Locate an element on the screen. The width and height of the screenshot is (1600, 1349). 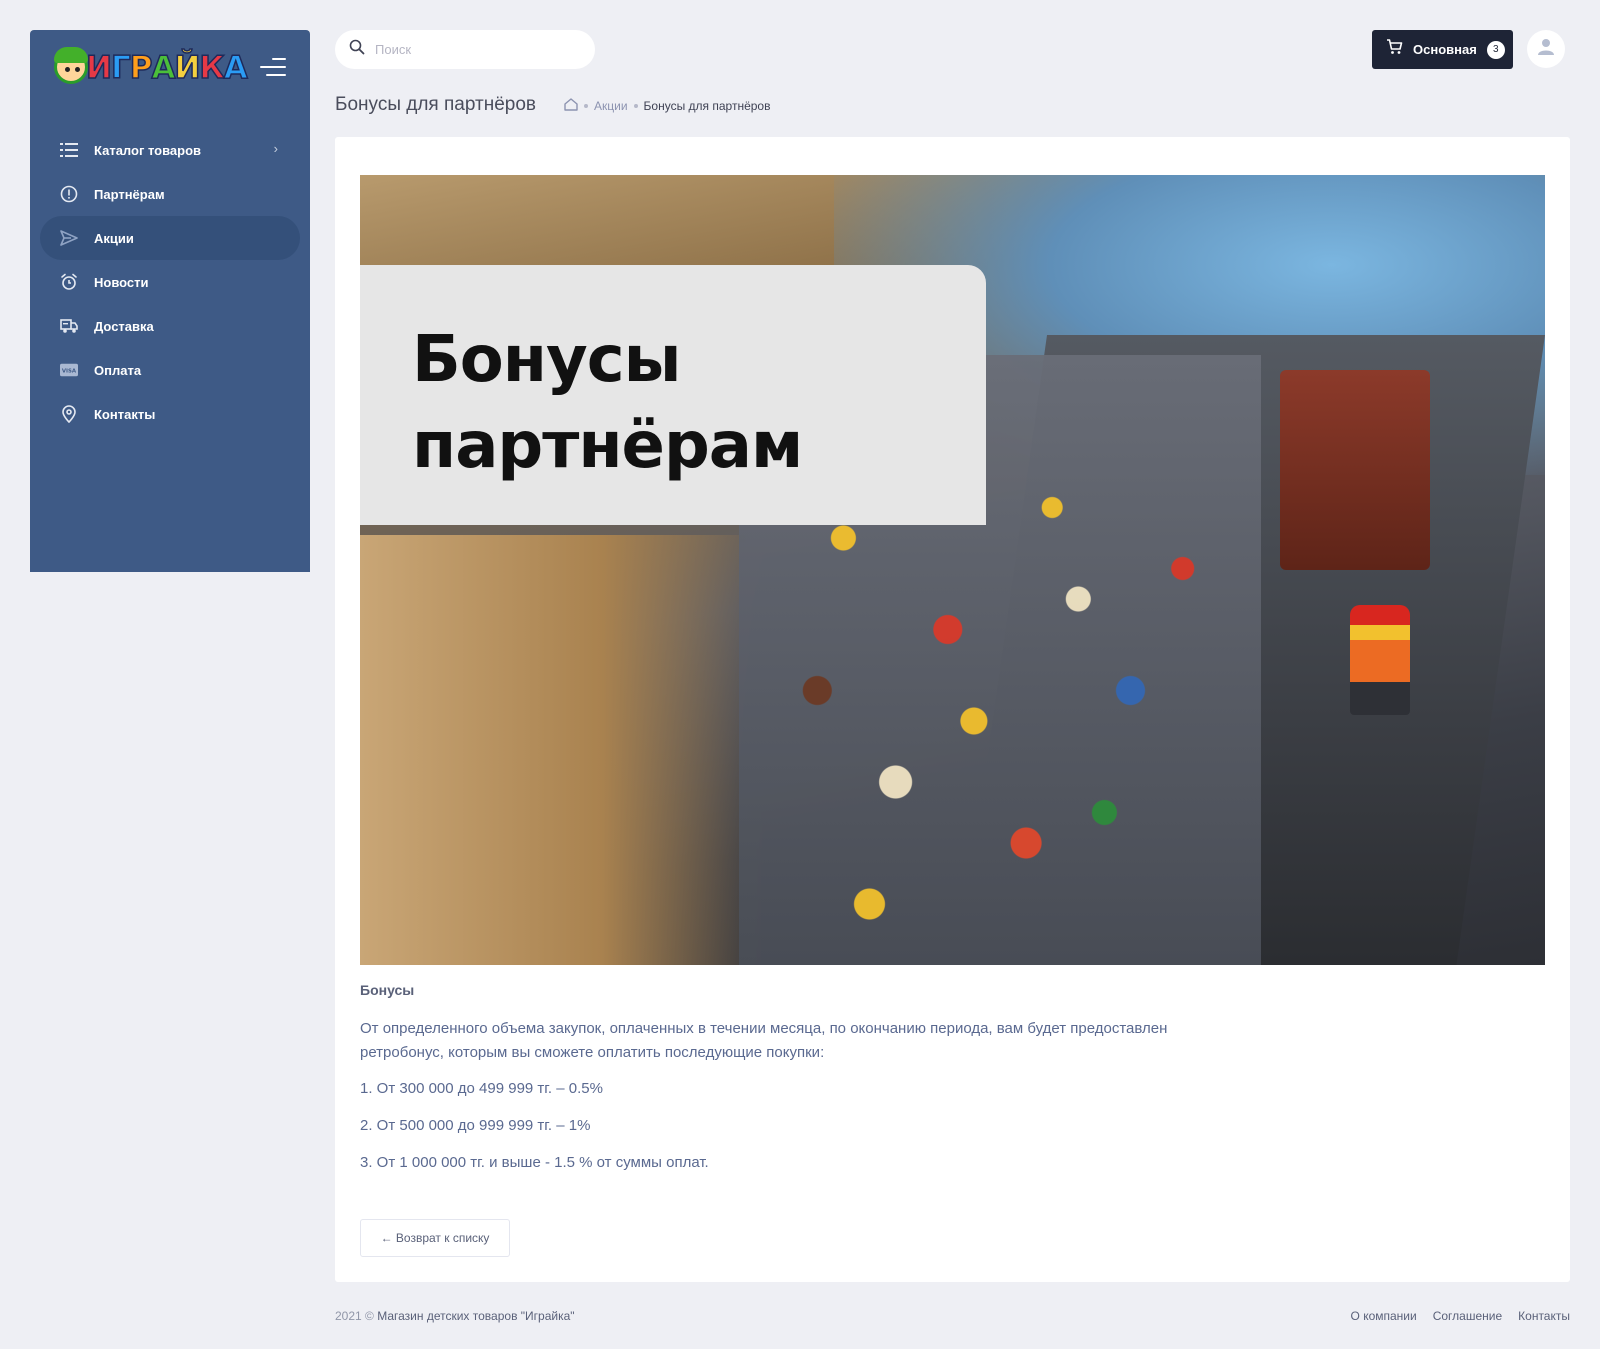
page-title: Бонусы для партнёров is located at coordinates (435, 104).